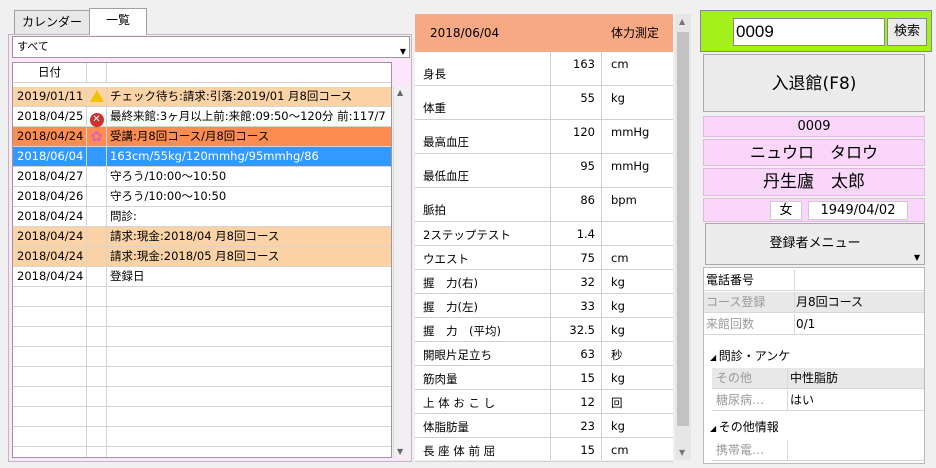  I want to click on measurement-row: 体重 55 kg, so click(544, 103).